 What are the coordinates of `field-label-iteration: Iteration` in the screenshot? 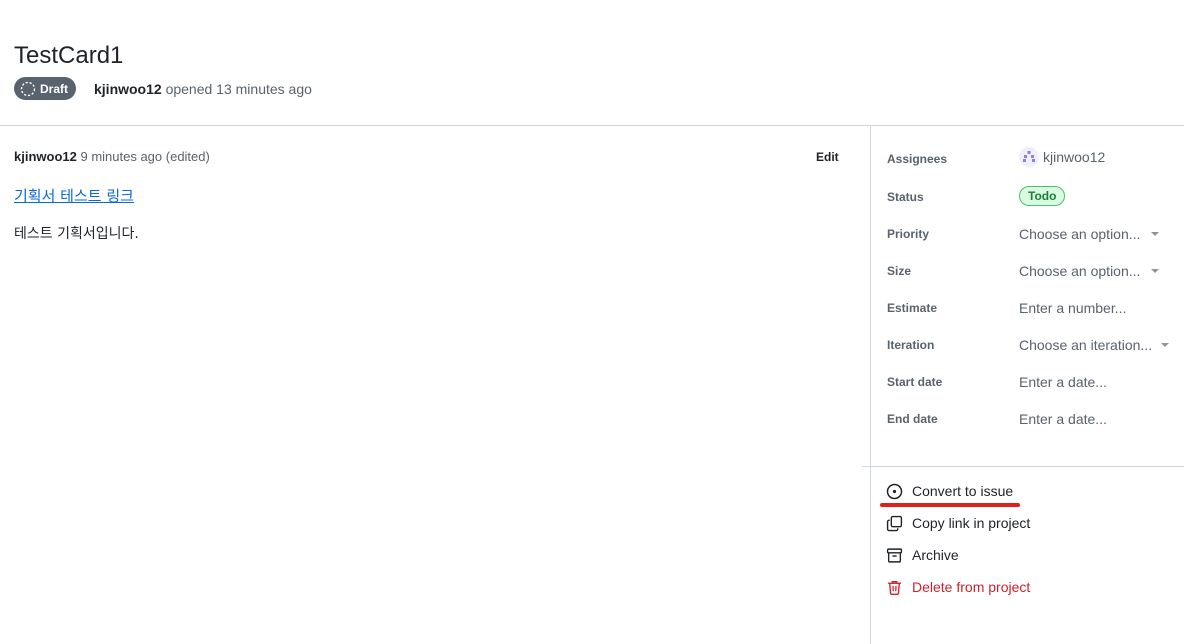 It's located at (911, 345).